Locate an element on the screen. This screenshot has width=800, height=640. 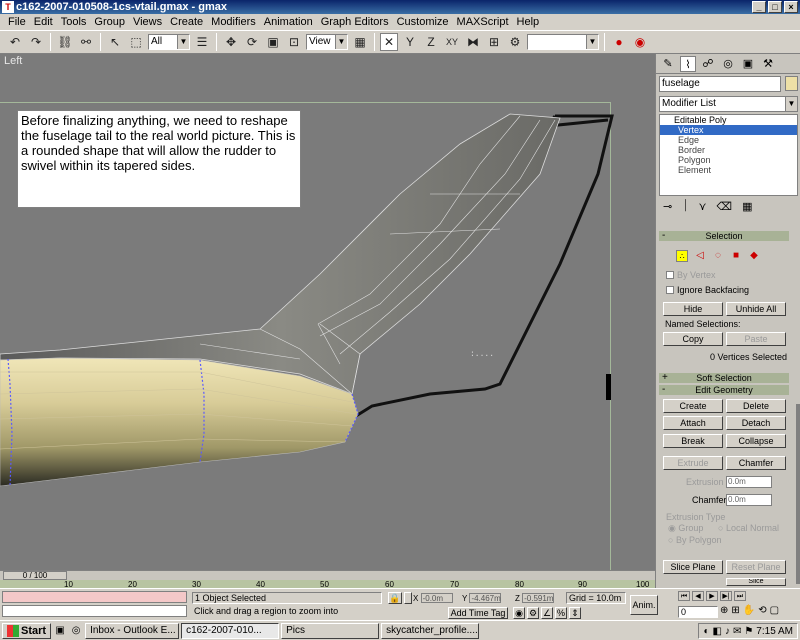
restrict-xy-icon: XY is located at coordinates (452, 42).